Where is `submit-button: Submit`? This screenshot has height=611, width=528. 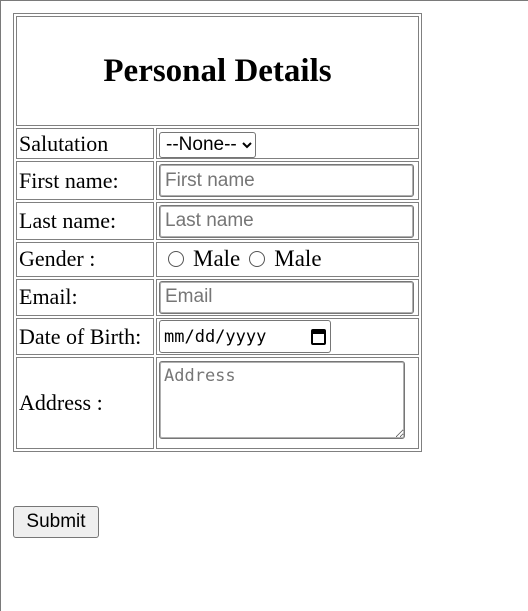 submit-button: Submit is located at coordinates (56, 522).